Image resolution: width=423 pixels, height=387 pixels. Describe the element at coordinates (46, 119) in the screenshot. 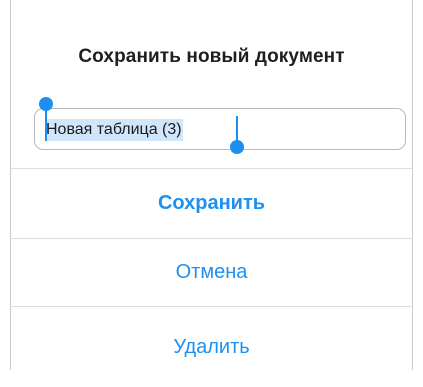

I see `selection-start-handle` at that location.